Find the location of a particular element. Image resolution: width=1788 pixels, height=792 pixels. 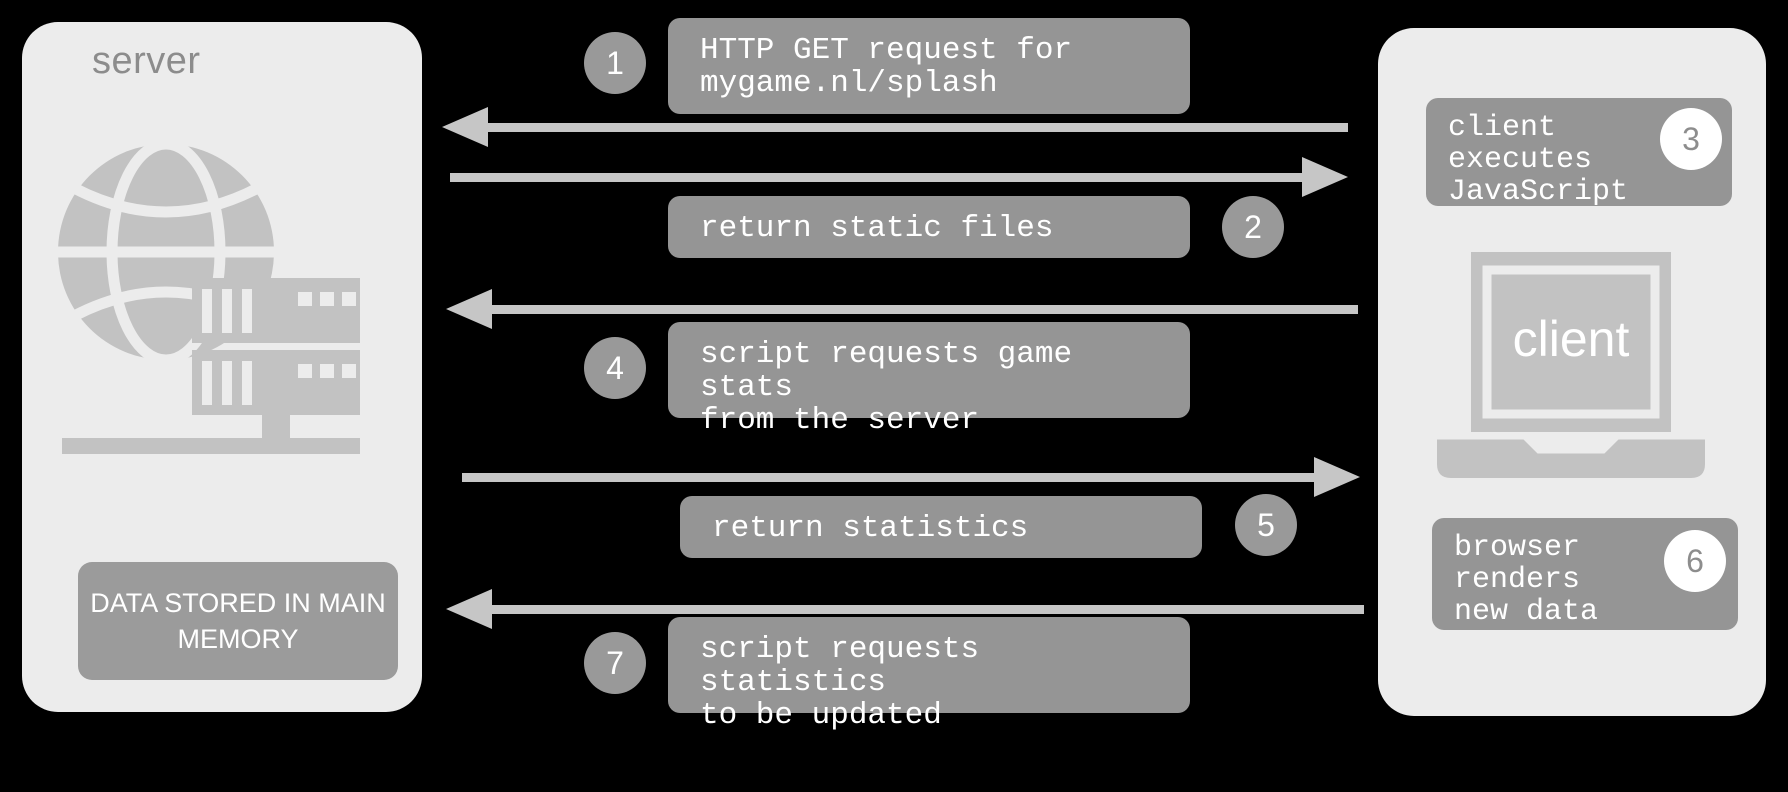

client-note-browser-renders: browser renders new data 6 is located at coordinates (1585, 574).